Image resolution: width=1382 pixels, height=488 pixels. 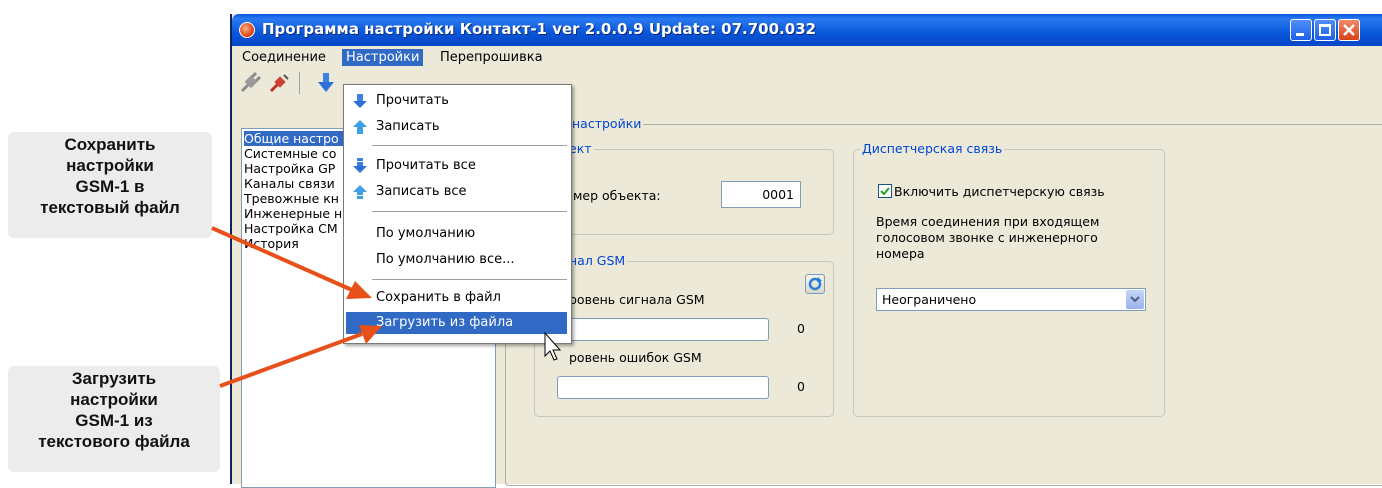 I want to click on close-icon, so click(x=1349, y=30).